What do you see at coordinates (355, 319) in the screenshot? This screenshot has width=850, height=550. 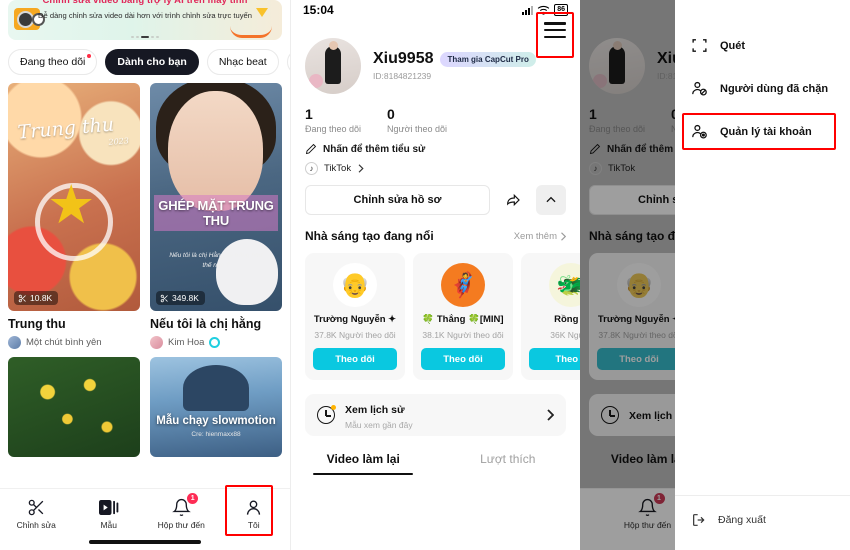 I see `creator-name: Trường Nguyễn ✦` at bounding box center [355, 319].